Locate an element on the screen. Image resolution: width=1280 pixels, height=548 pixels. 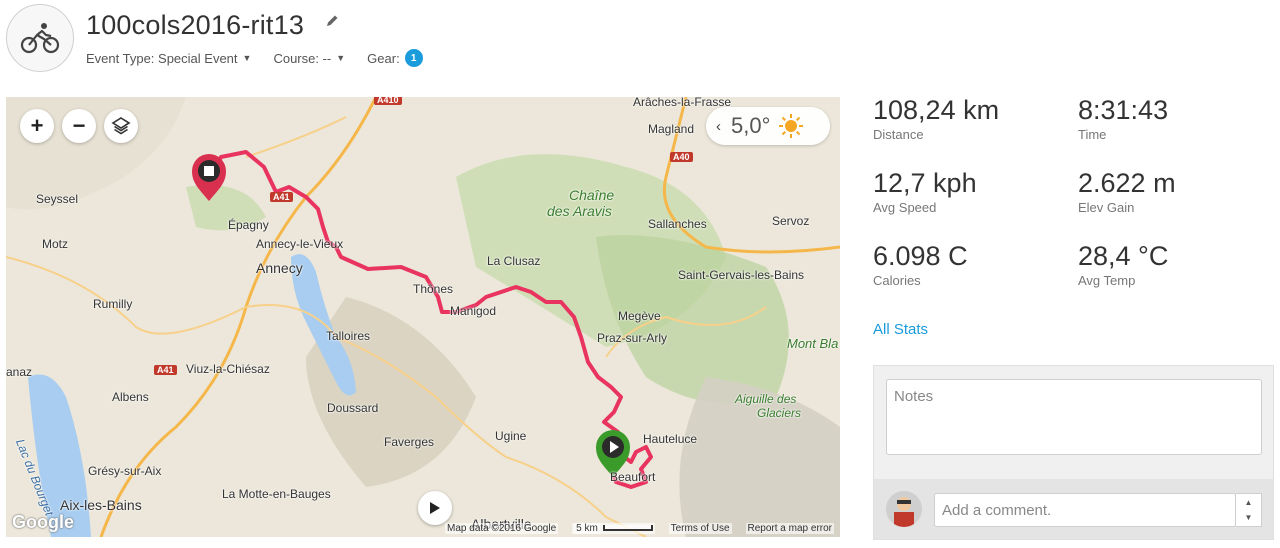
place-label: Aiguille des is located at coordinates (766, 399).